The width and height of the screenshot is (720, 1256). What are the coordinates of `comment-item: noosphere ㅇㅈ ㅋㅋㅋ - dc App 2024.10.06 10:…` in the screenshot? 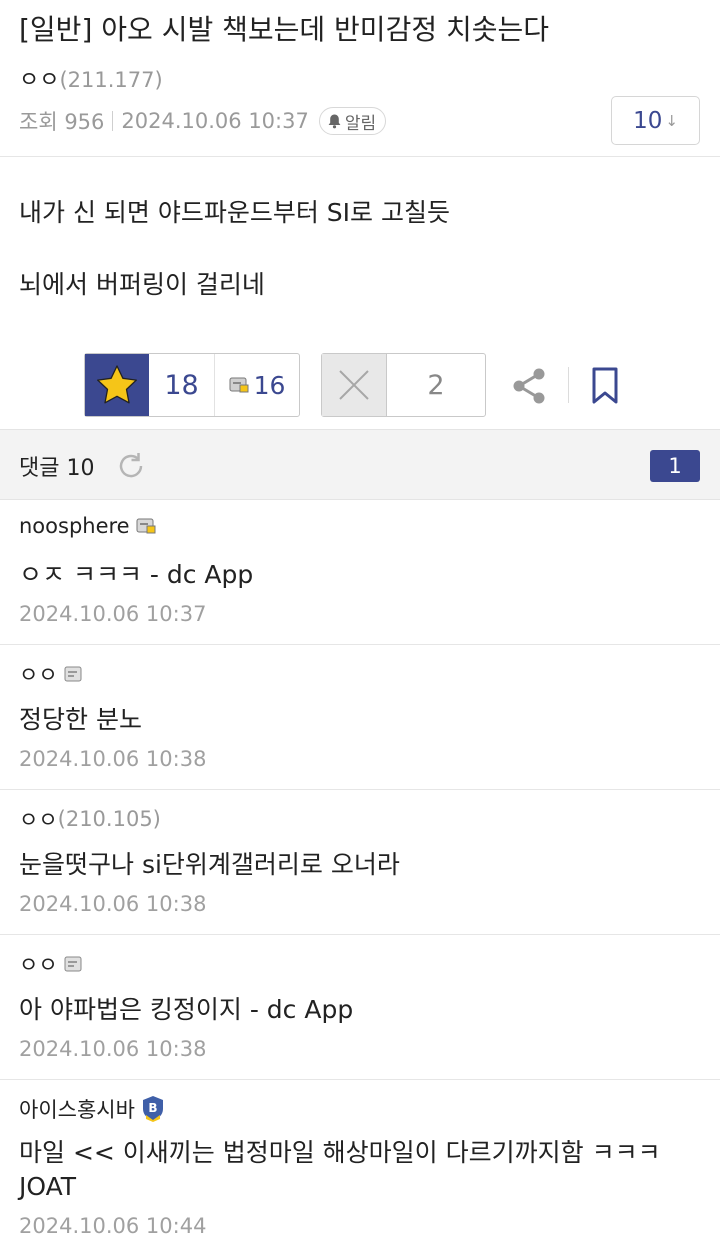 It's located at (360, 572).